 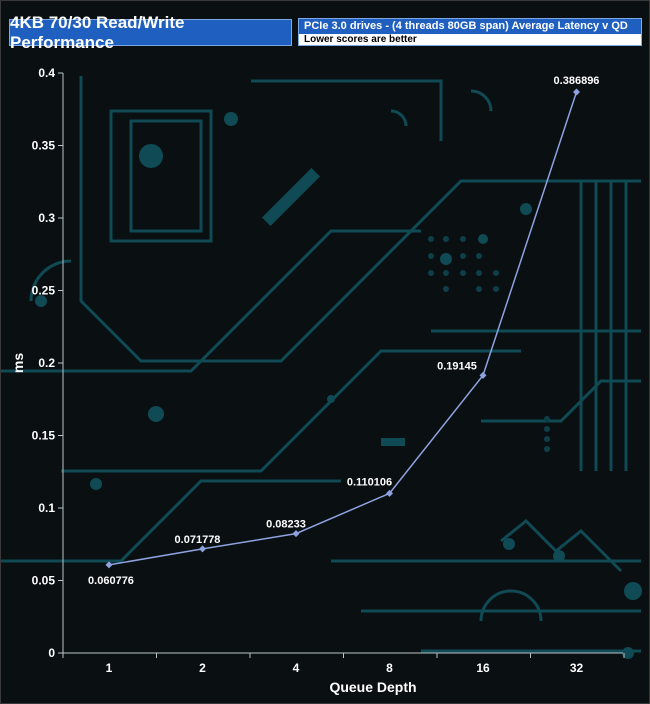 I want to click on x-tick-label: 32, so click(x=577, y=668).